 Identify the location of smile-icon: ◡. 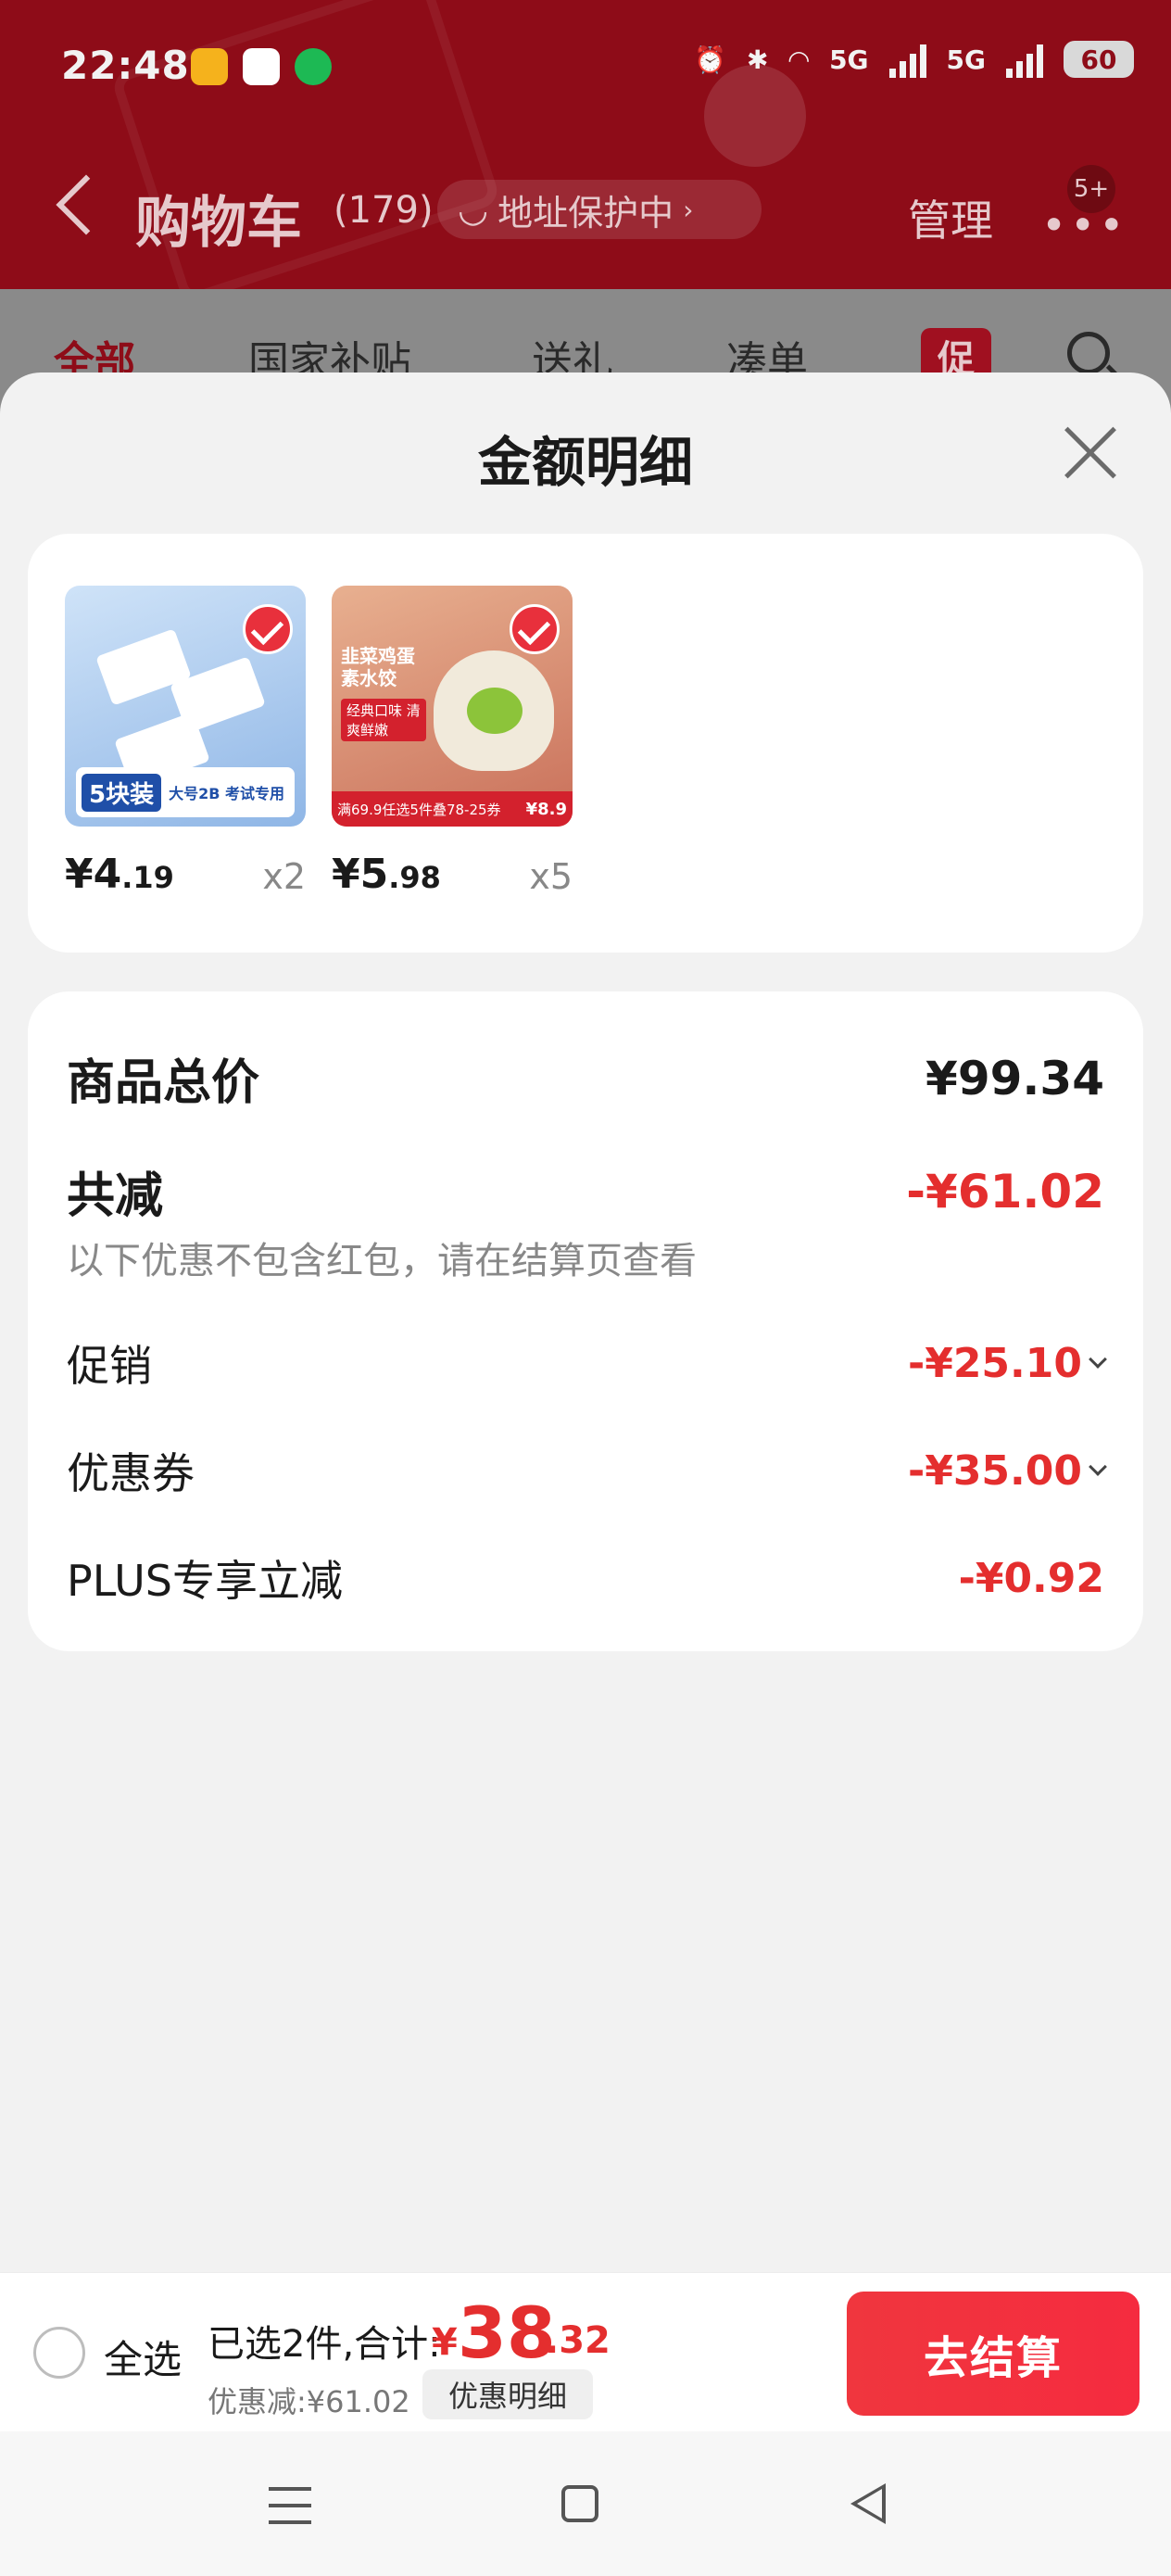
(474, 210).